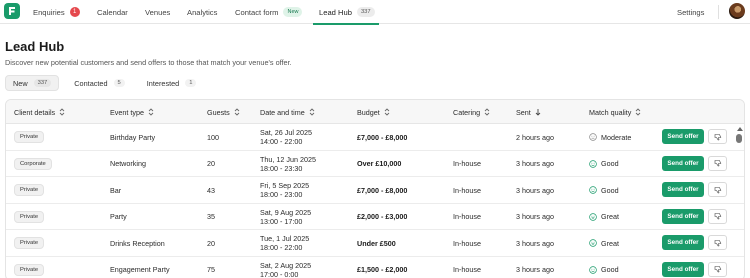 Image resolution: width=750 pixels, height=278 pixels. I want to click on budget: Over £10,000, so click(379, 163).